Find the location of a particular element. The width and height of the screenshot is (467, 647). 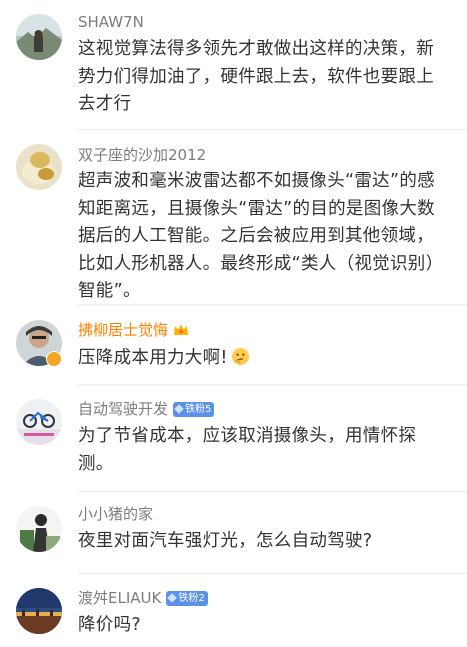

thinking-emoji-icon is located at coordinates (240, 356).